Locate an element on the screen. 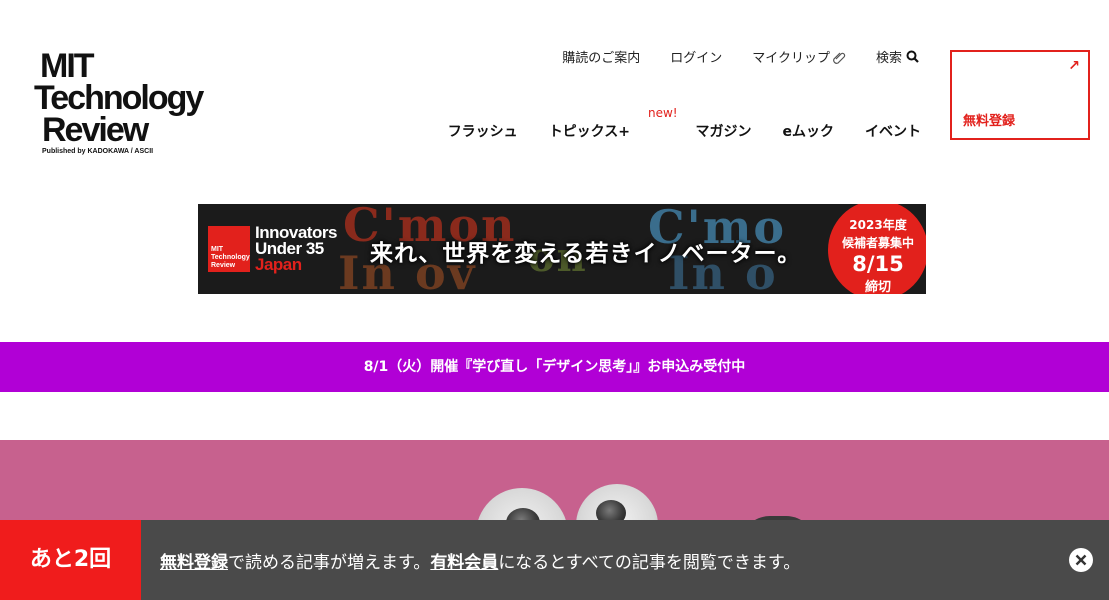 Image resolution: width=1109 pixels, height=600 pixels. nav-emook: eムック is located at coordinates (809, 131).